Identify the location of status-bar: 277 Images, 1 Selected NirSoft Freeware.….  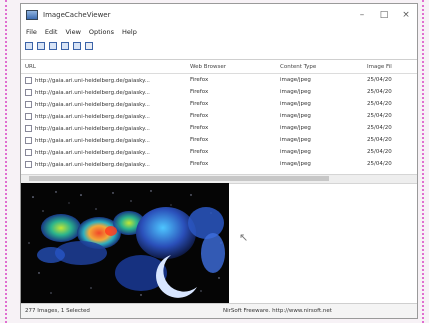
(219, 310).